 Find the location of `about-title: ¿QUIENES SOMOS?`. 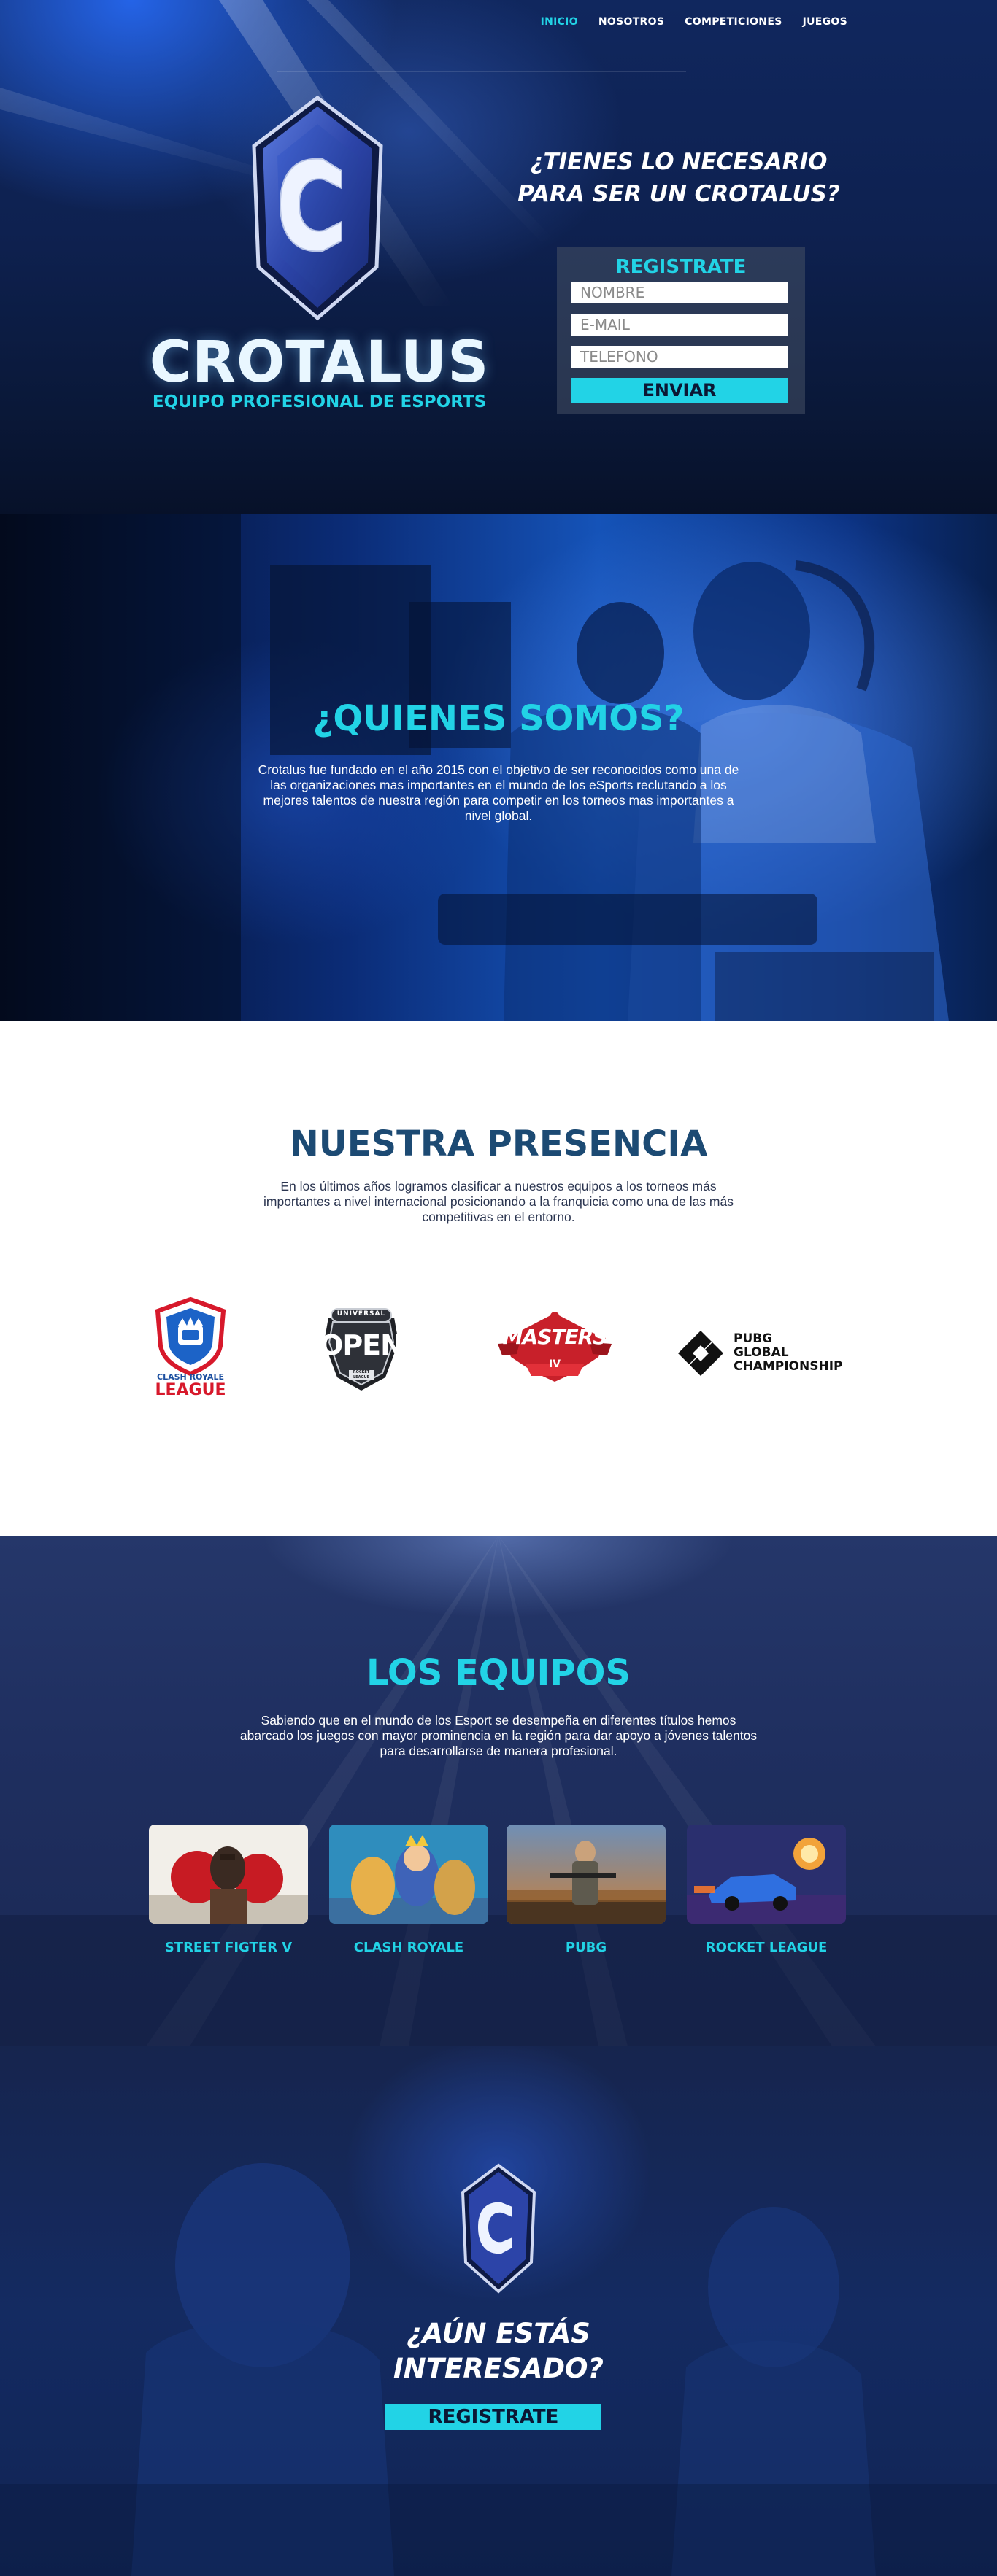

about-title: ¿QUIENES SOMOS? is located at coordinates (498, 718).